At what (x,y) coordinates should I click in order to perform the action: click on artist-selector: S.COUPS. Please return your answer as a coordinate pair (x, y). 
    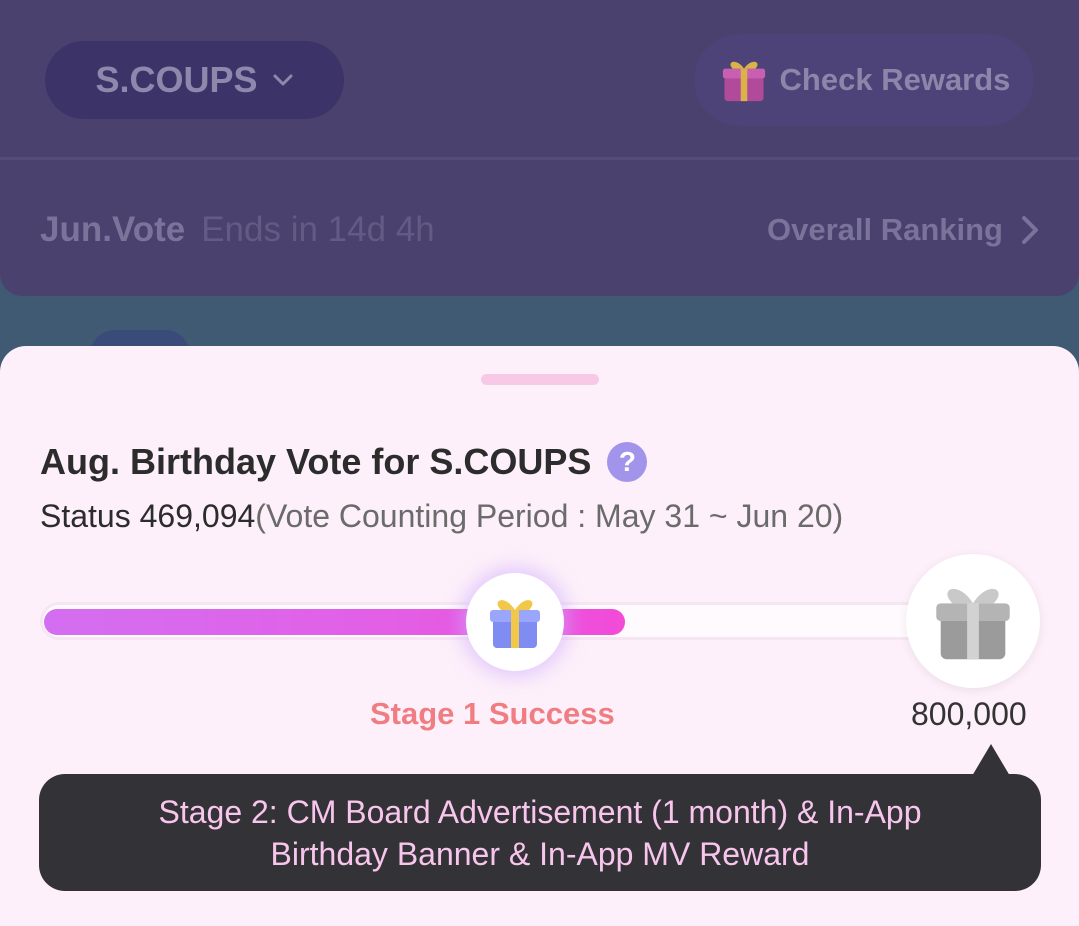
    Looking at the image, I should click on (194, 80).